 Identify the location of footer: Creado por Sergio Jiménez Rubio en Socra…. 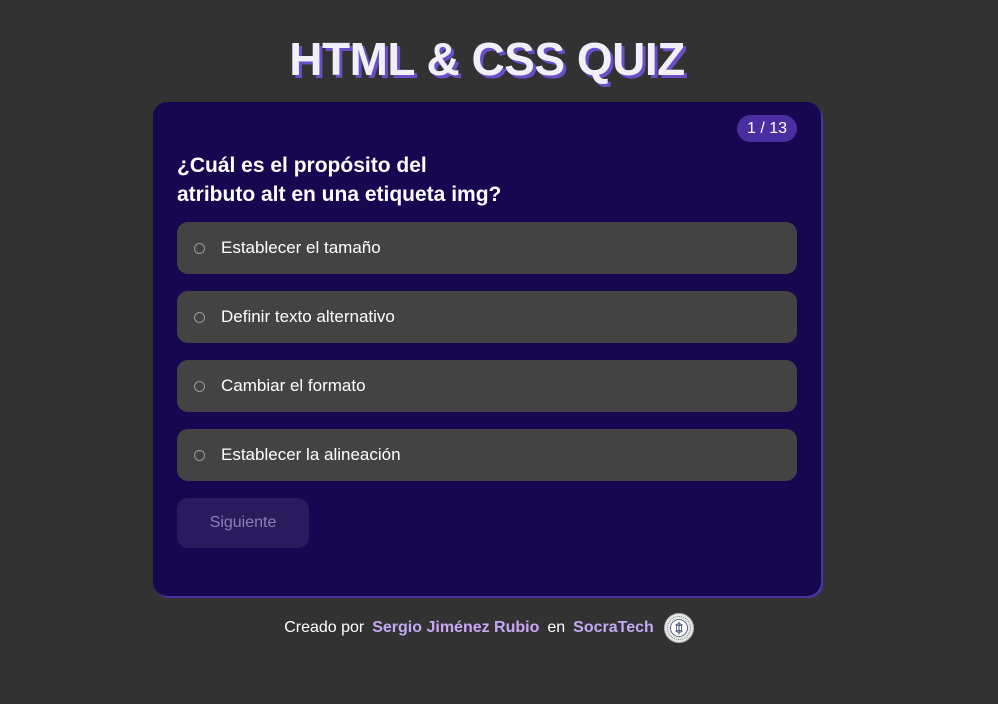
(487, 628).